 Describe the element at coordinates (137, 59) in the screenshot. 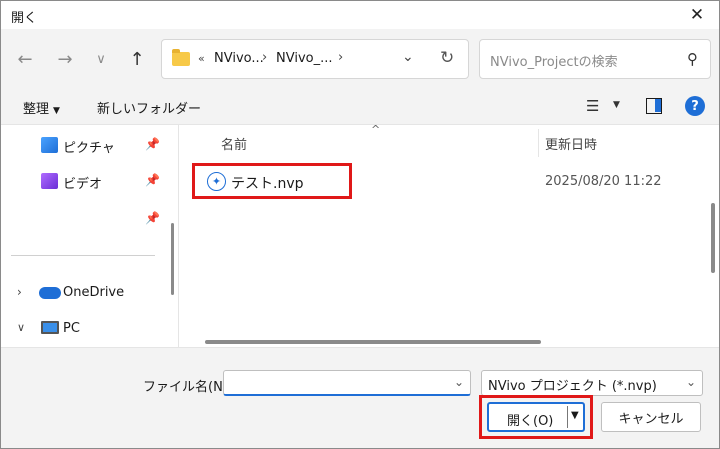

I see `up-button: ↑` at that location.